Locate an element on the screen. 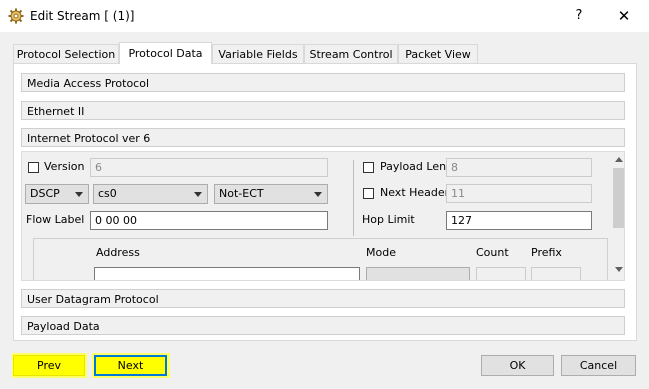 Image resolution: width=649 pixels, height=389 pixels. dscp-combo: DSCP is located at coordinates (57, 194).